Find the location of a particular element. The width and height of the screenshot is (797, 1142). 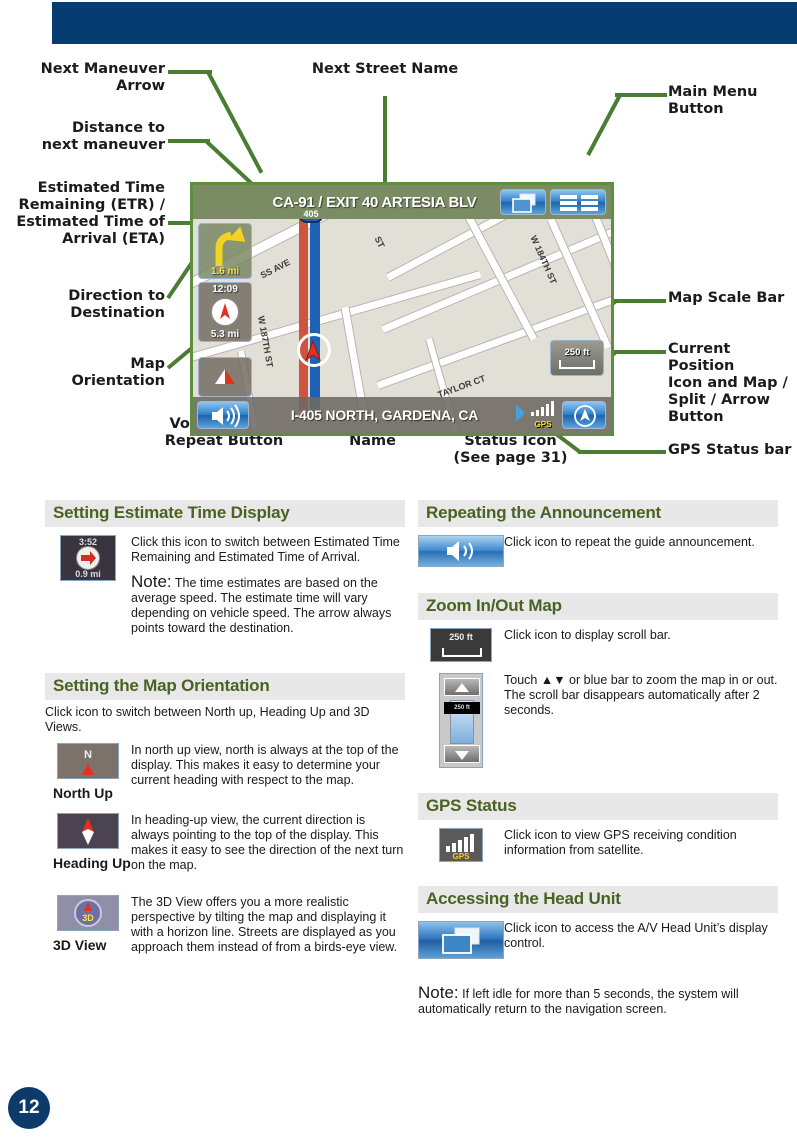

zoom-scrollbar-icon: 250 ft is located at coordinates (461, 720).